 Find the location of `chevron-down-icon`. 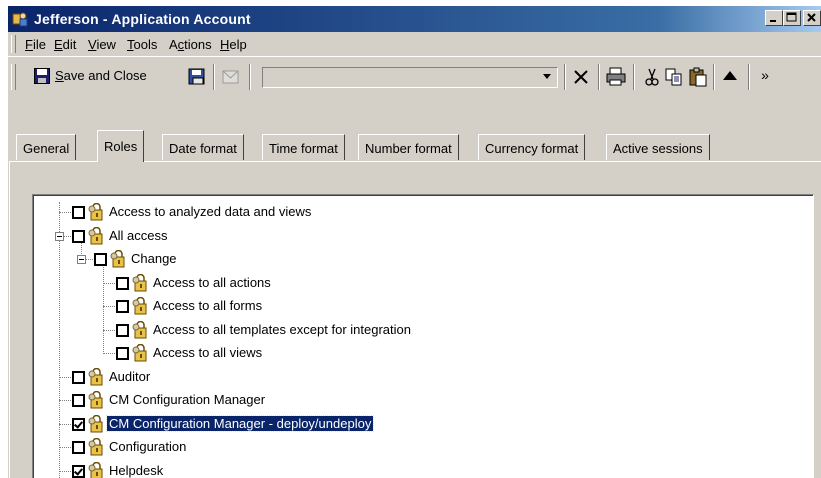

chevron-down-icon is located at coordinates (547, 76).